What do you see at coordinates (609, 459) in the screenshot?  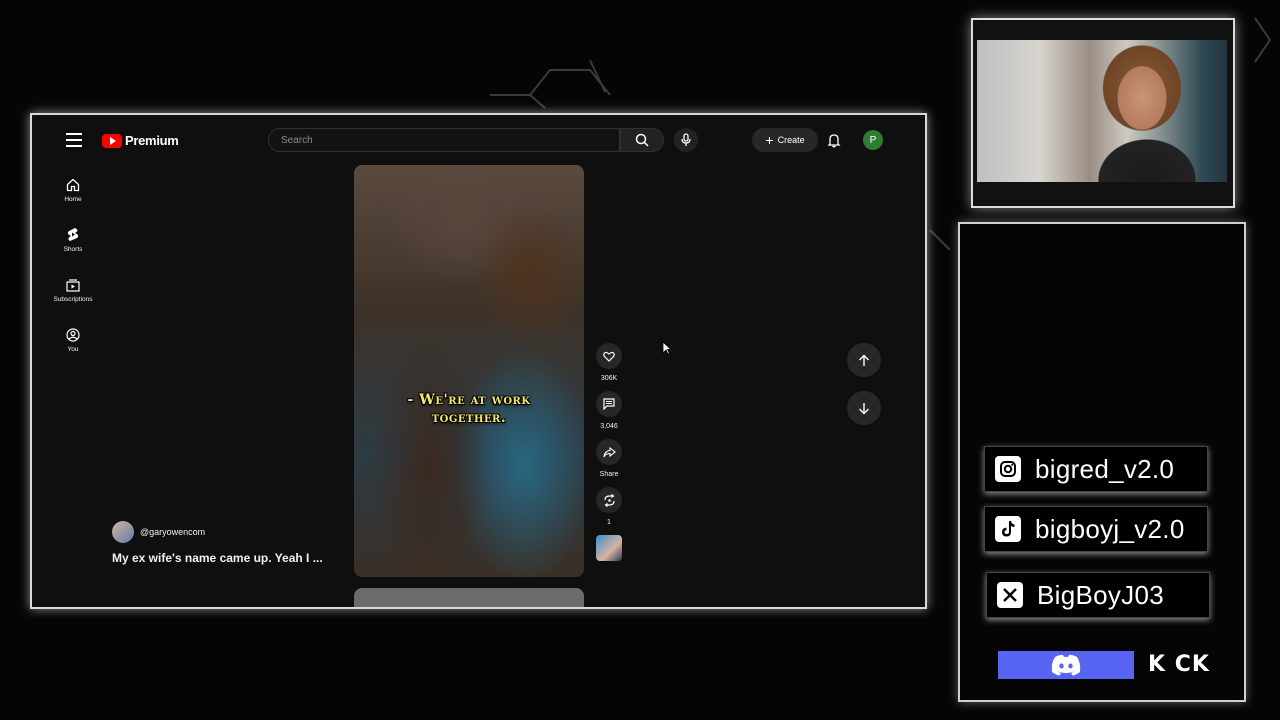 I see `share-button: Share` at bounding box center [609, 459].